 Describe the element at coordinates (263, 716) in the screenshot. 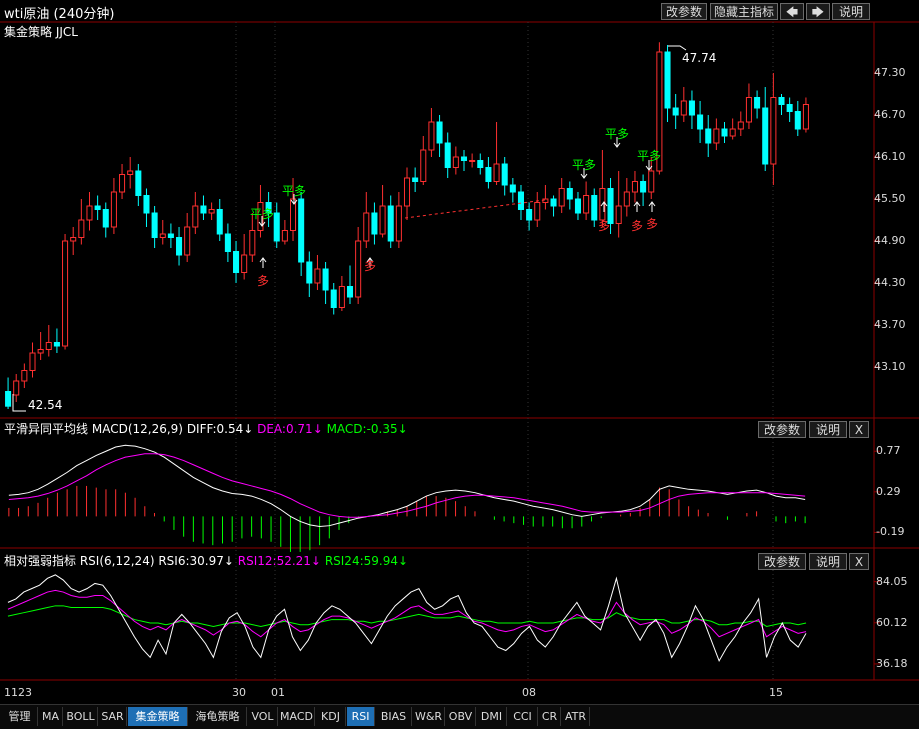

I see `tab-vol: VOL` at that location.